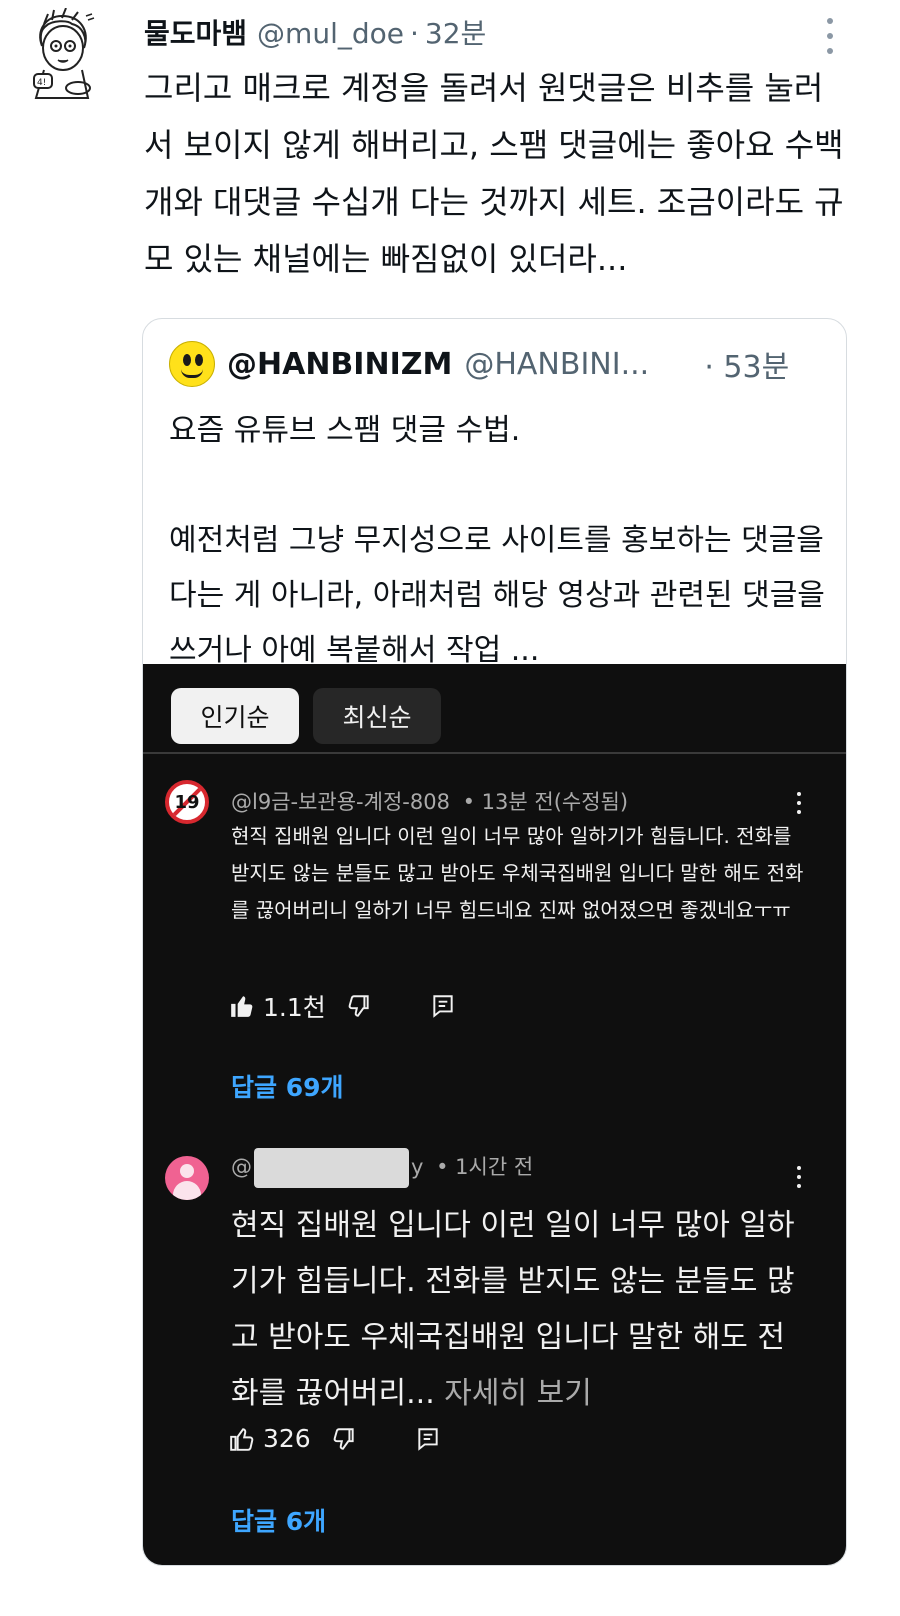 The height and width of the screenshot is (1616, 900). I want to click on cartoon-avatar-icon: 4!, so click(64, 53).